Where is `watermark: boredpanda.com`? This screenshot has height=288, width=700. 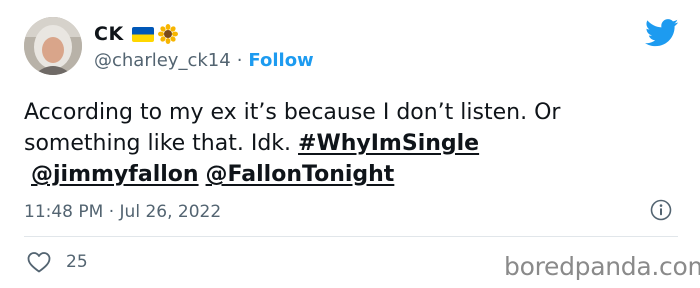 watermark: boredpanda.com is located at coordinates (602, 266).